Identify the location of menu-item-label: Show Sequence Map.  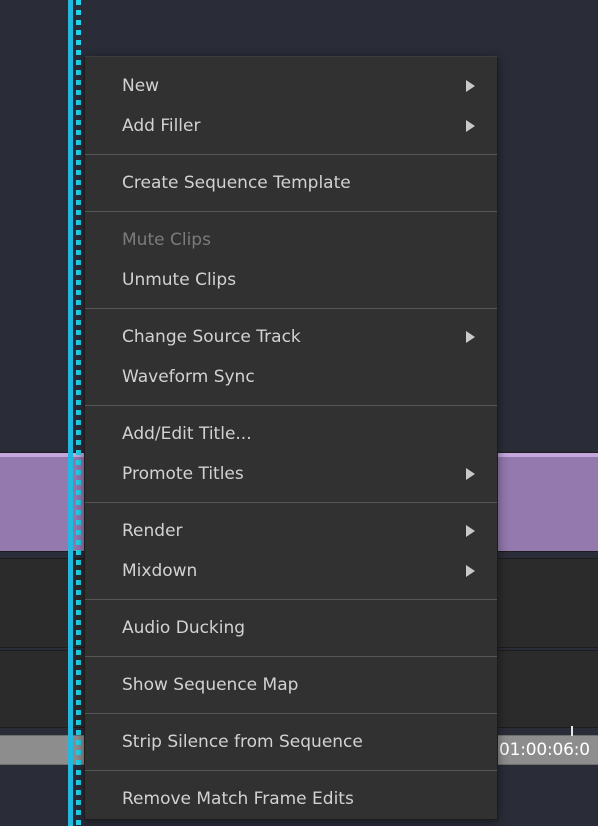
(210, 685).